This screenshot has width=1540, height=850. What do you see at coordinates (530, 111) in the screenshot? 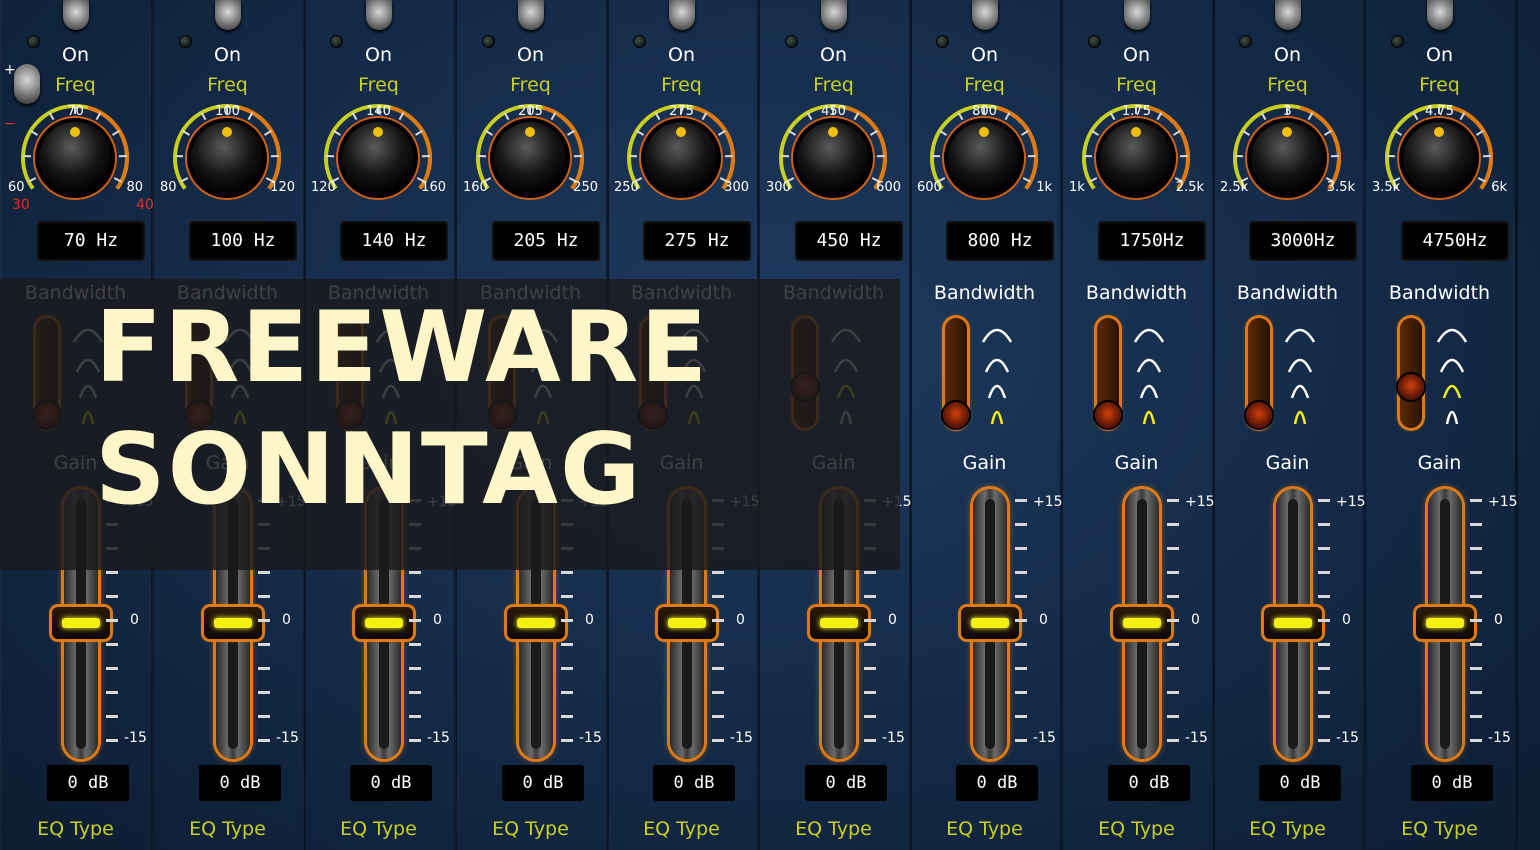
I see `freq-scale-center: 205` at bounding box center [530, 111].